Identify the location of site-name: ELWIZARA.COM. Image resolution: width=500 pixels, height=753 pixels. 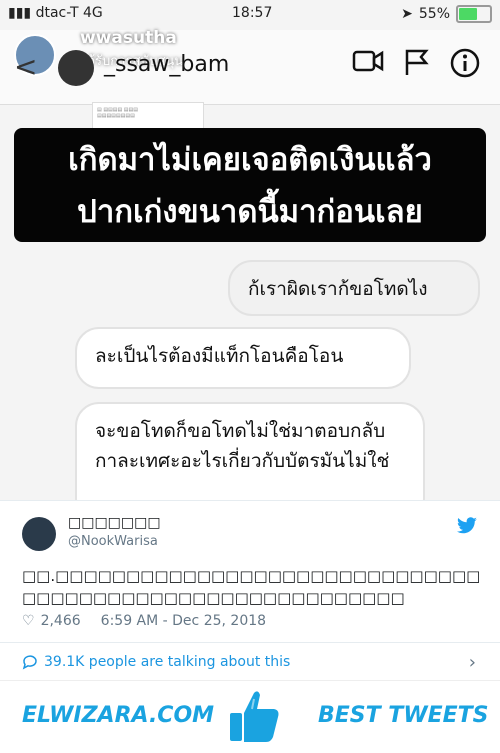
(118, 715).